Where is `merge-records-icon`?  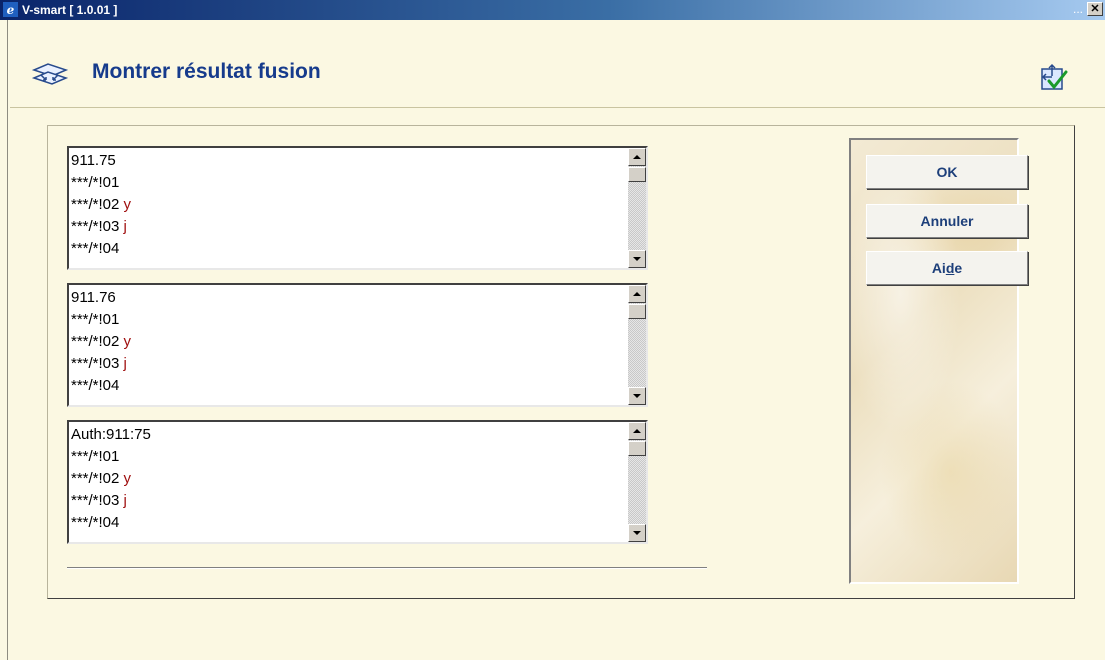 merge-records-icon is located at coordinates (50, 74).